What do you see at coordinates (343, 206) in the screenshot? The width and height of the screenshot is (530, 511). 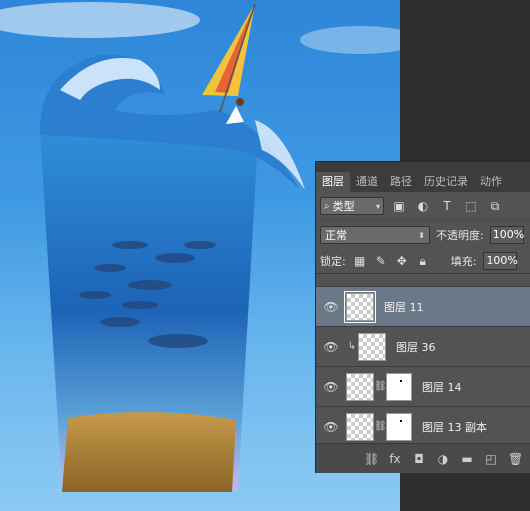 I see `filter-kind-value: 类型` at bounding box center [343, 206].